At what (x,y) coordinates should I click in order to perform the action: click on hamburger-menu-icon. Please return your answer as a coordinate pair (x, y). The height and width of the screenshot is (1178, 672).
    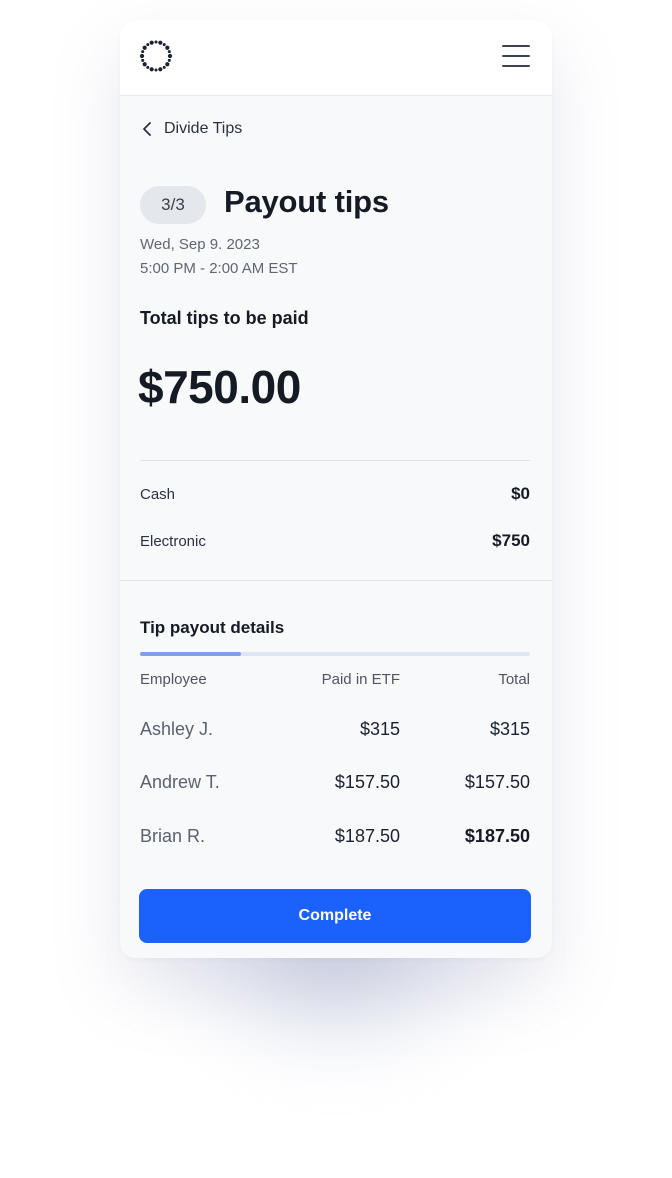
    Looking at the image, I should click on (516, 56).